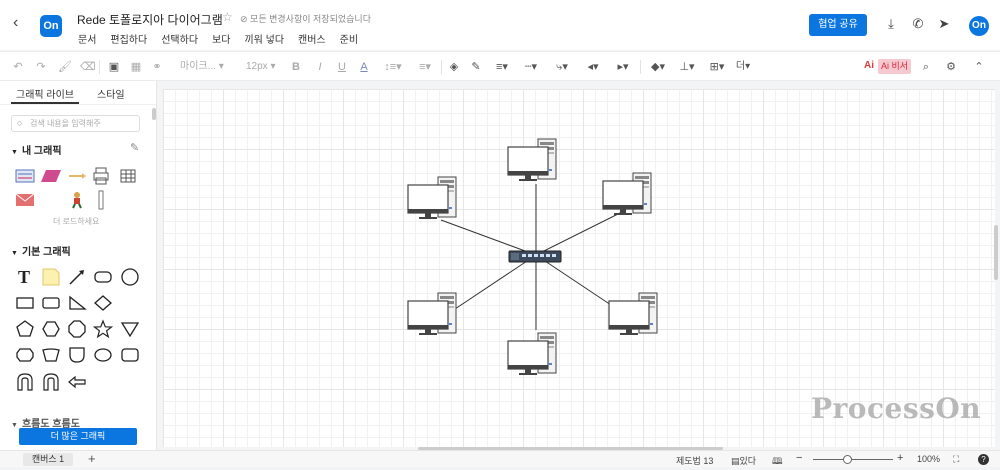  Describe the element at coordinates (296, 67) in the screenshot. I see `bold-icon: B` at that location.